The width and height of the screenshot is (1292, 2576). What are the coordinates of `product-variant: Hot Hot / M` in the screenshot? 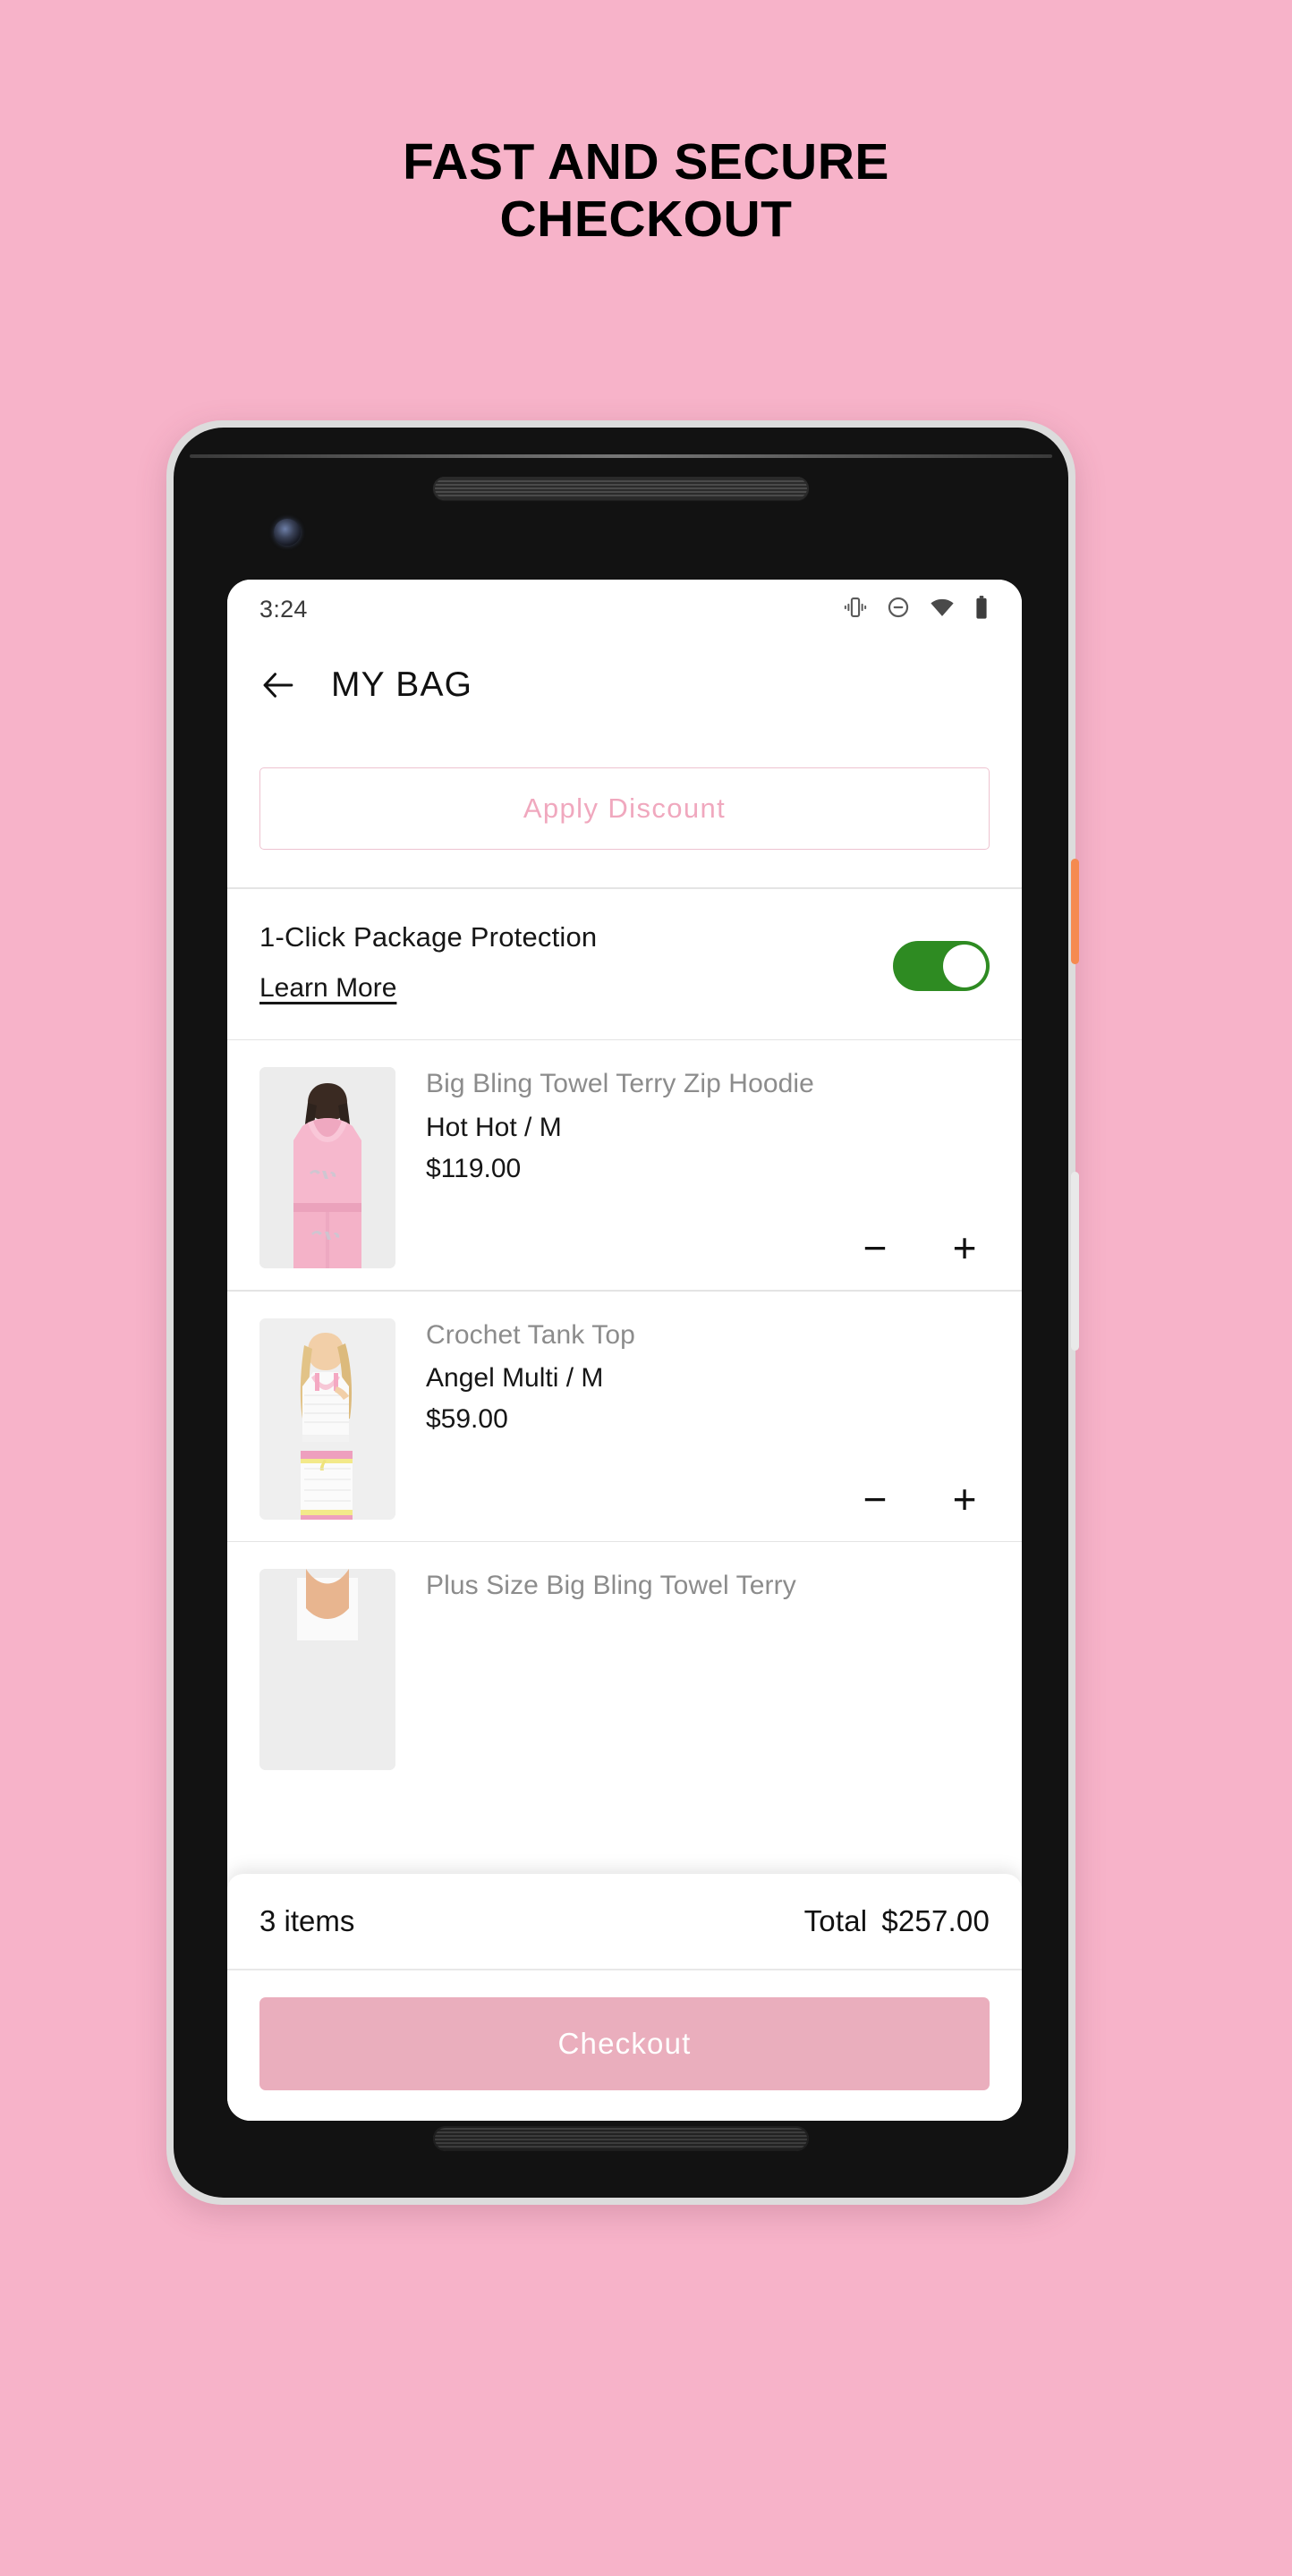 It's located at (494, 1127).